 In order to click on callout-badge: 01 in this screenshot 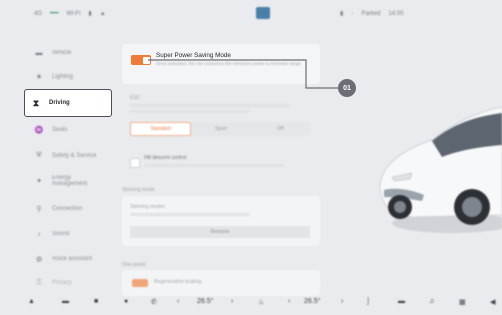, I will do `click(347, 88)`.